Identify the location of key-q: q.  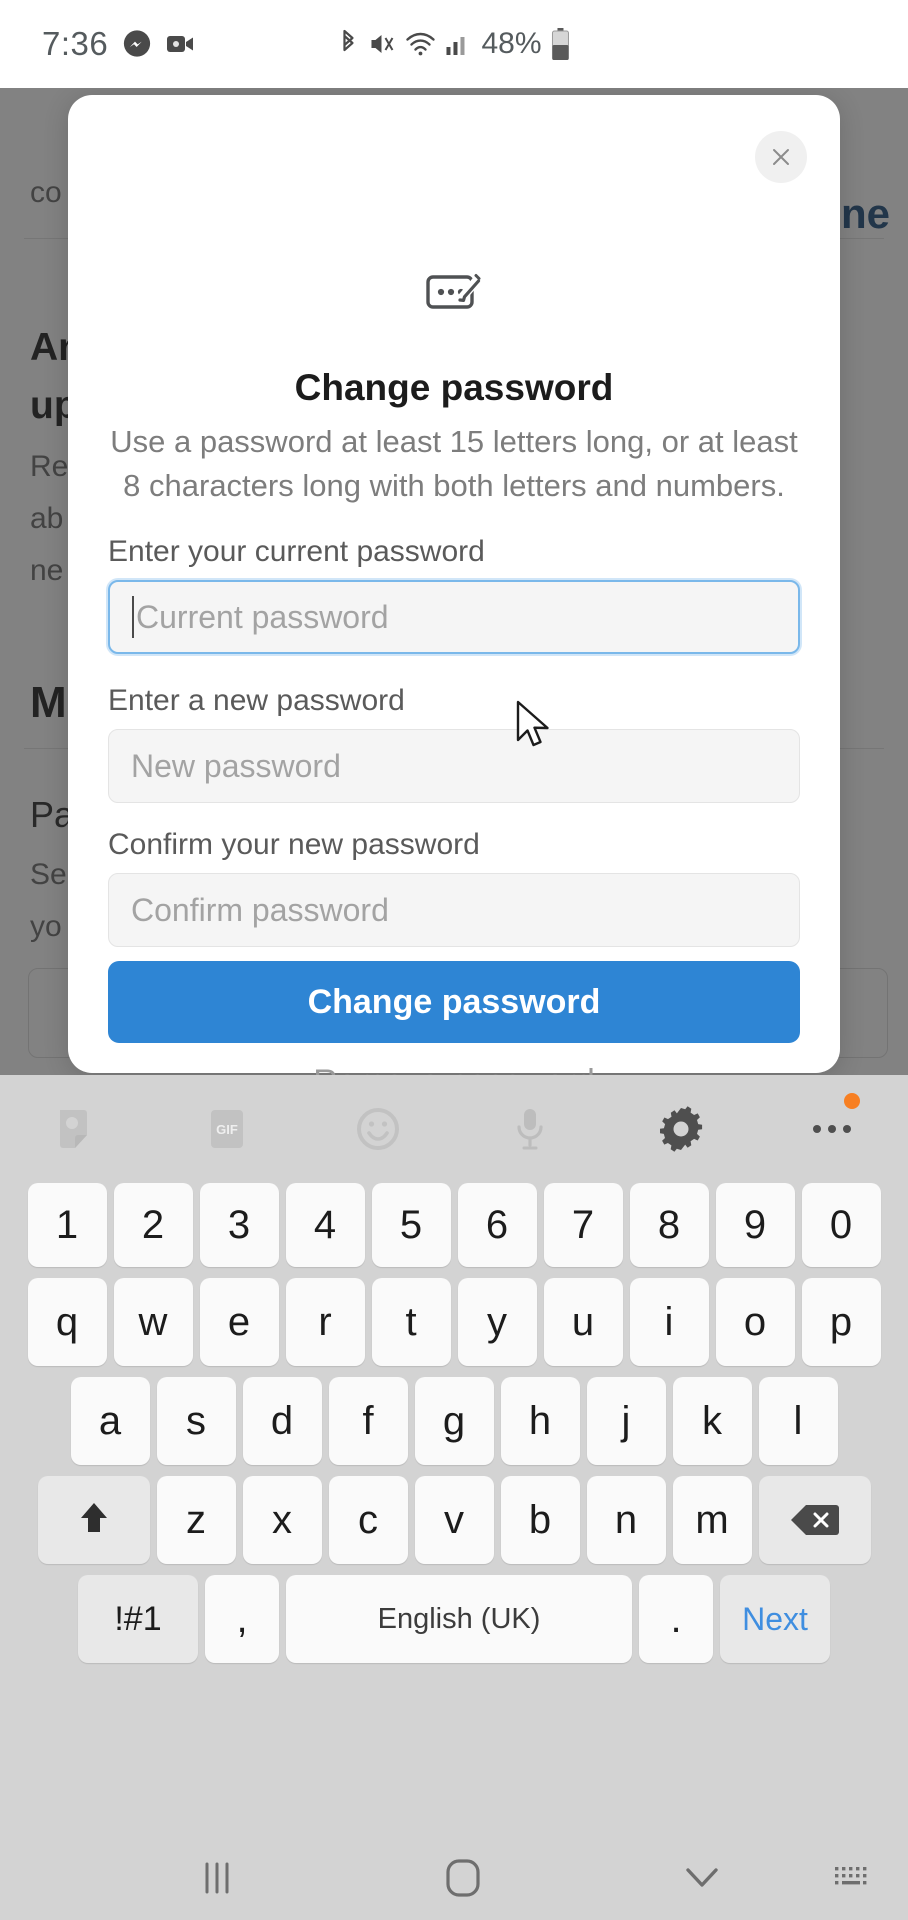
(67, 1322).